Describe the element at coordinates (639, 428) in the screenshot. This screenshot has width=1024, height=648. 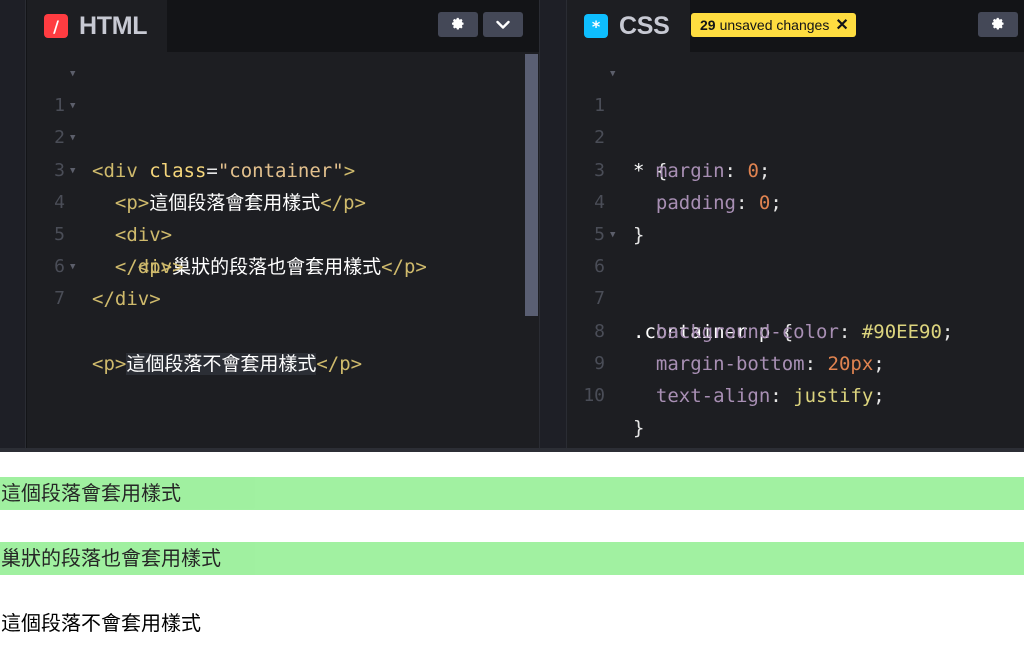
I see `code-token: }` at that location.